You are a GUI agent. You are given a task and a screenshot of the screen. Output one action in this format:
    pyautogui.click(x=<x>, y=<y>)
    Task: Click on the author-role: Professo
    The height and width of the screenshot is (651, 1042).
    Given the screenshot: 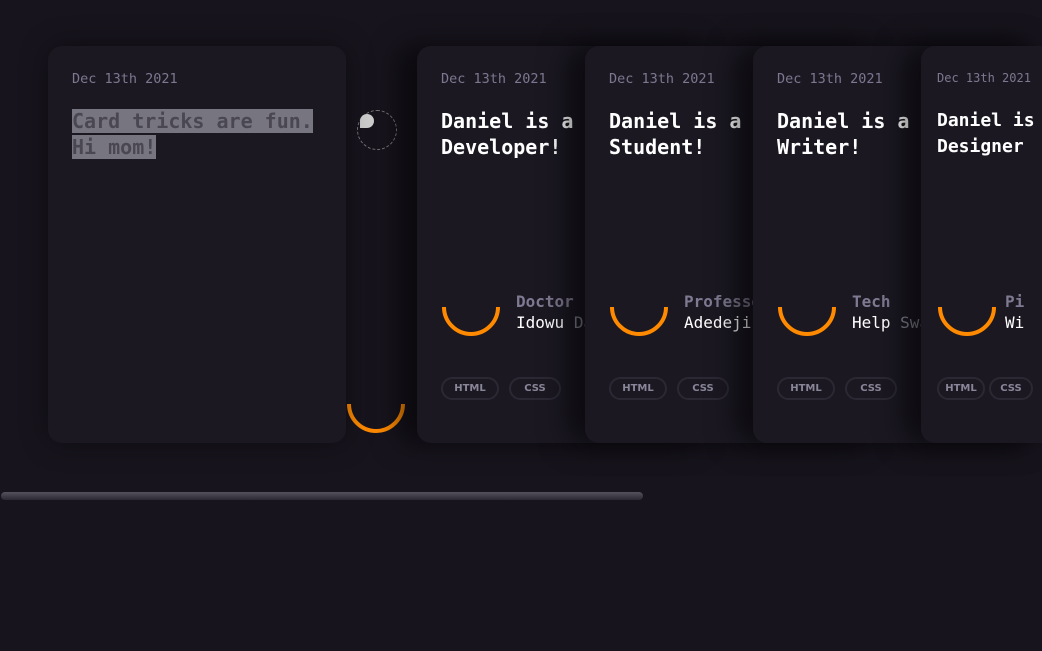 What is the action you would take?
    pyautogui.click(x=723, y=301)
    